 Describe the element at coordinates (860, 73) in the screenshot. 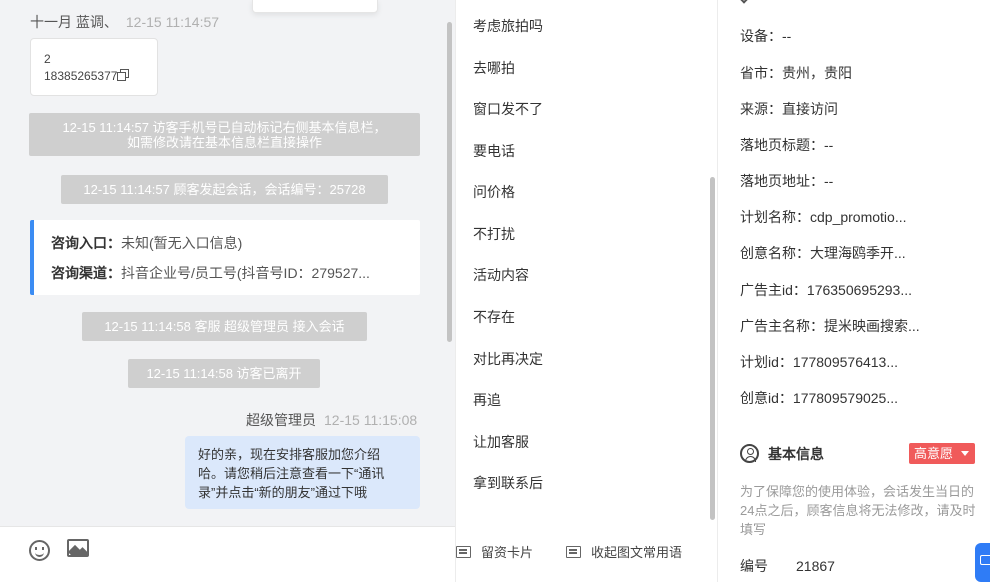

I see `info-field-region: 省市：贵州，贵阳` at that location.